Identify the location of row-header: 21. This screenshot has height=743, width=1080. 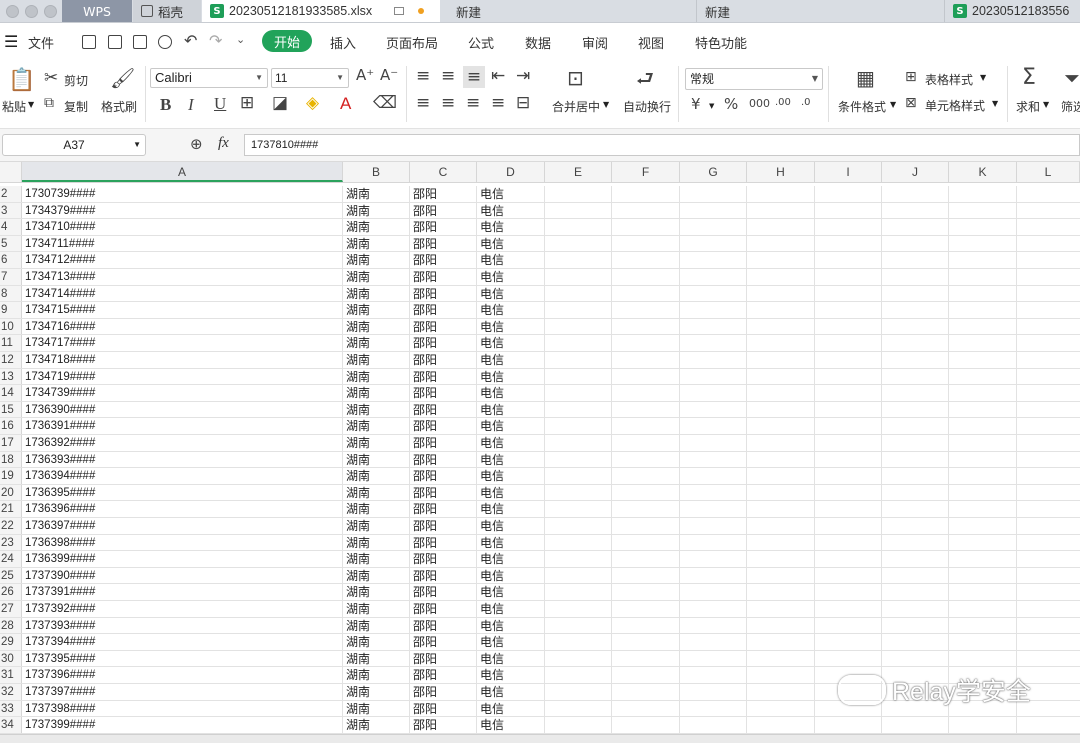
(11, 509).